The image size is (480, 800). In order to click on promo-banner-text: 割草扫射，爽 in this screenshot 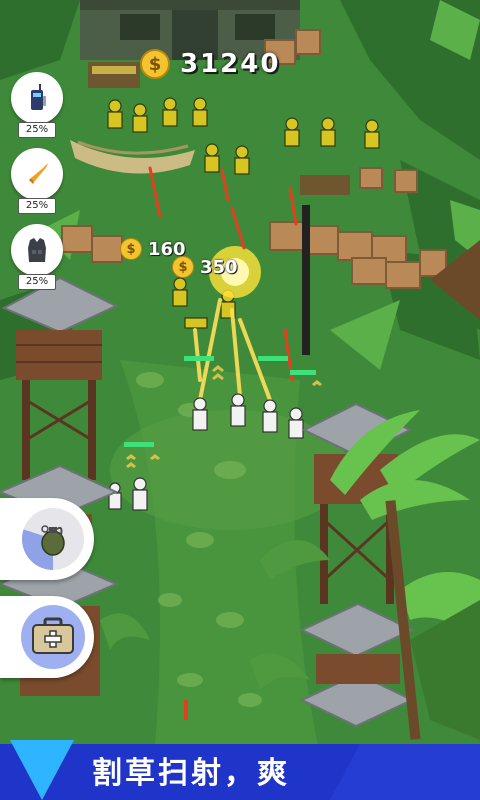, I will do `click(191, 773)`.